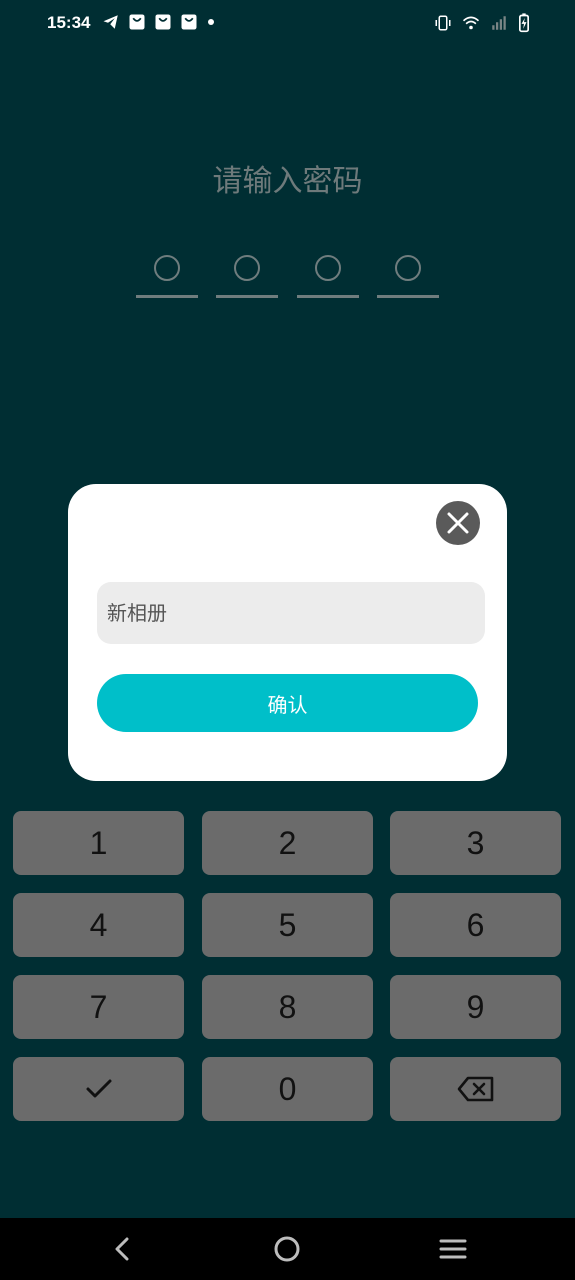 The height and width of the screenshot is (1280, 575). What do you see at coordinates (524, 23) in the screenshot?
I see `battery-charging-icon` at bounding box center [524, 23].